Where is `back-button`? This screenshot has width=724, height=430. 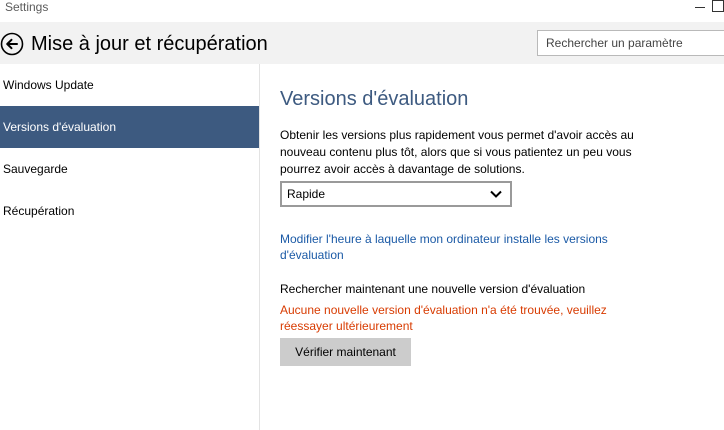 back-button is located at coordinates (12, 44).